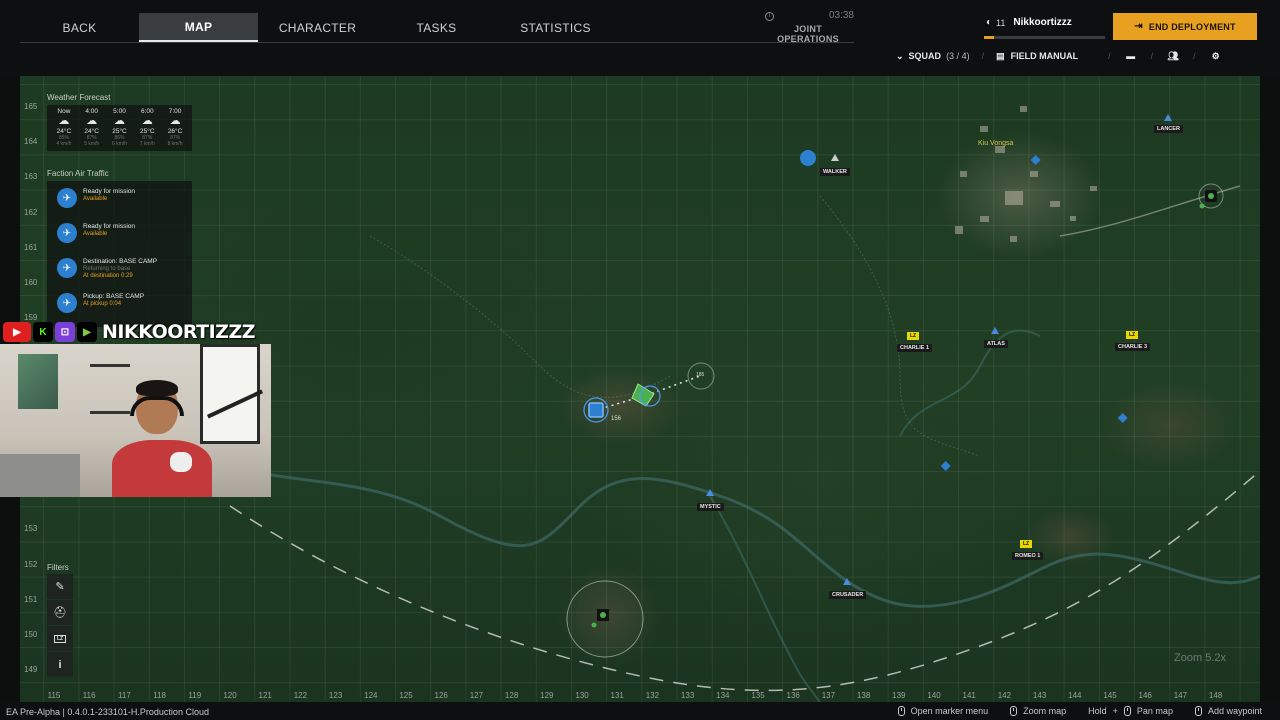 The width and height of the screenshot is (1280, 720). I want to click on rumble-icon: ▶, so click(87, 332).